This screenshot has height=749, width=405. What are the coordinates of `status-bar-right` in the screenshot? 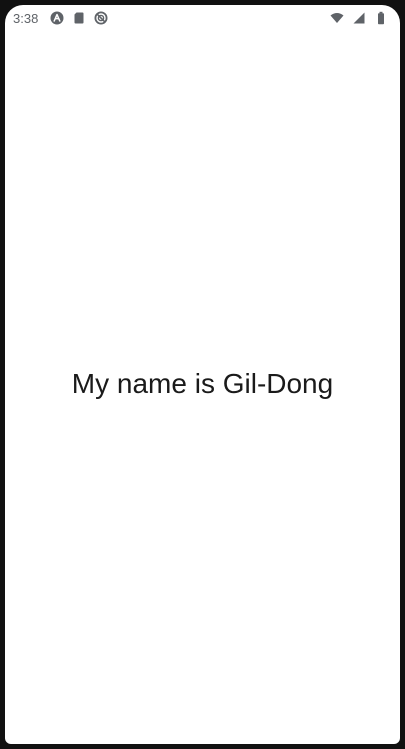 It's located at (359, 18).